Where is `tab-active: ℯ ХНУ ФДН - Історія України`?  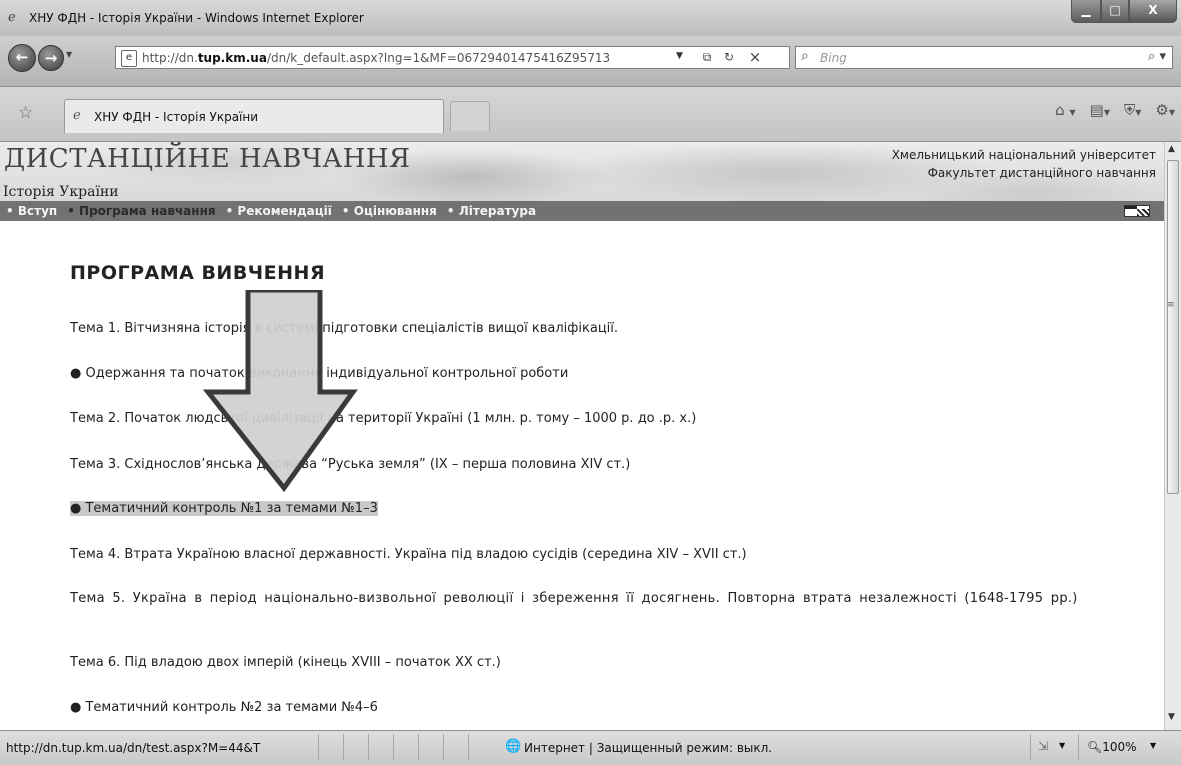
tab-active: ℯ ХНУ ФДН - Історія України is located at coordinates (254, 116).